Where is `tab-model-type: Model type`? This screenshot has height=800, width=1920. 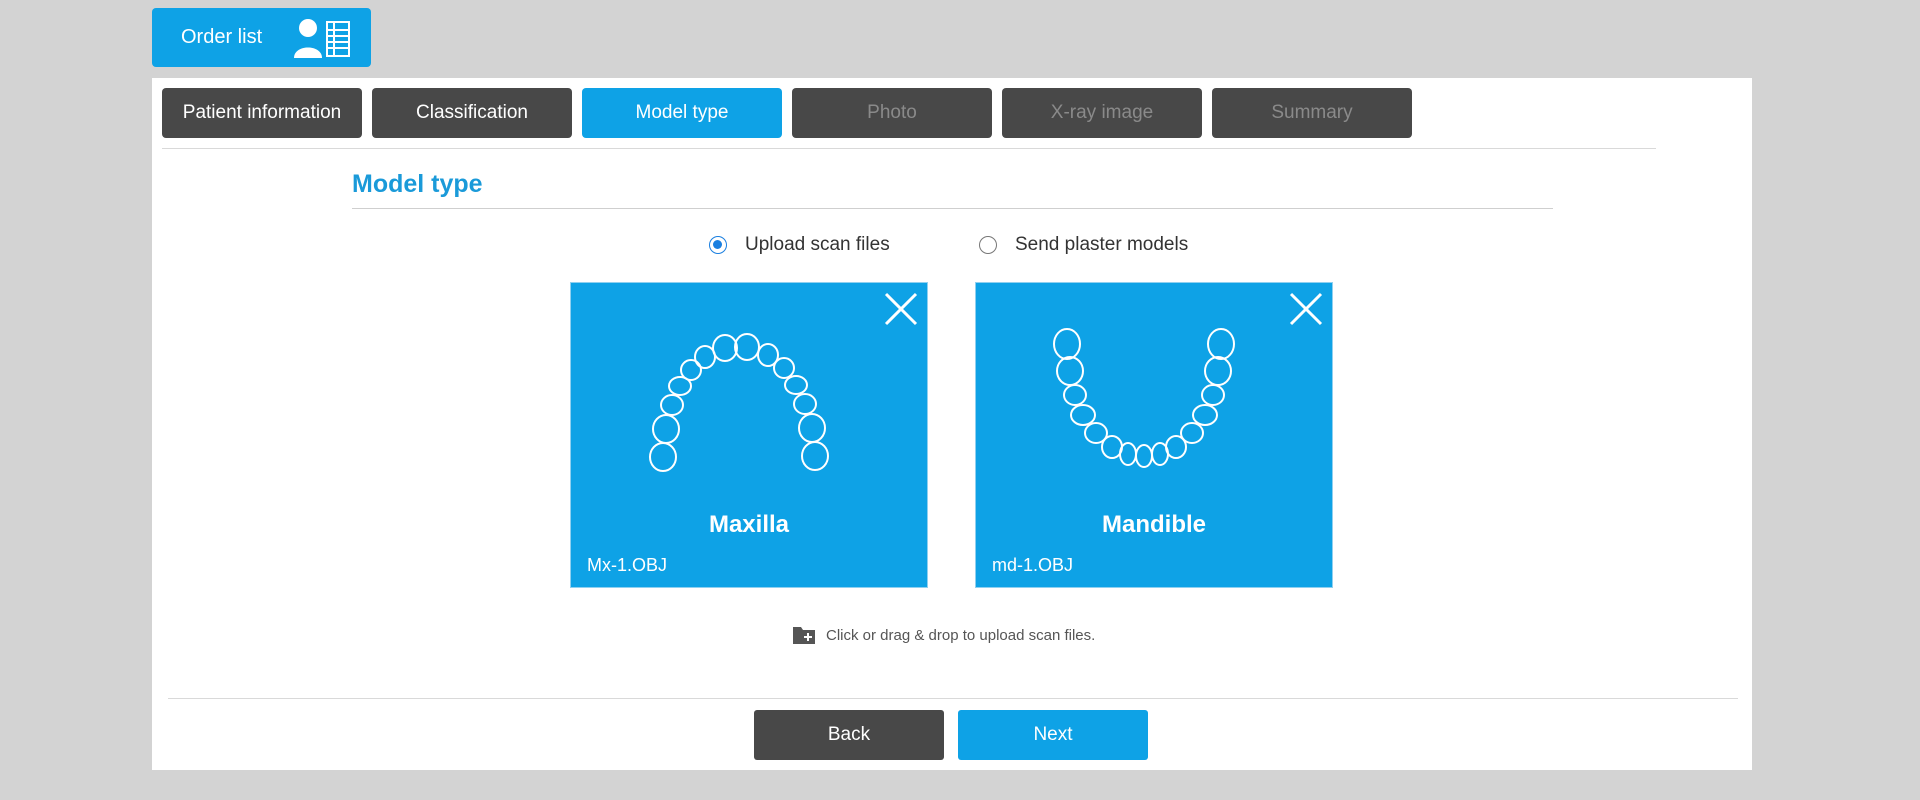
tab-model-type: Model type is located at coordinates (682, 113).